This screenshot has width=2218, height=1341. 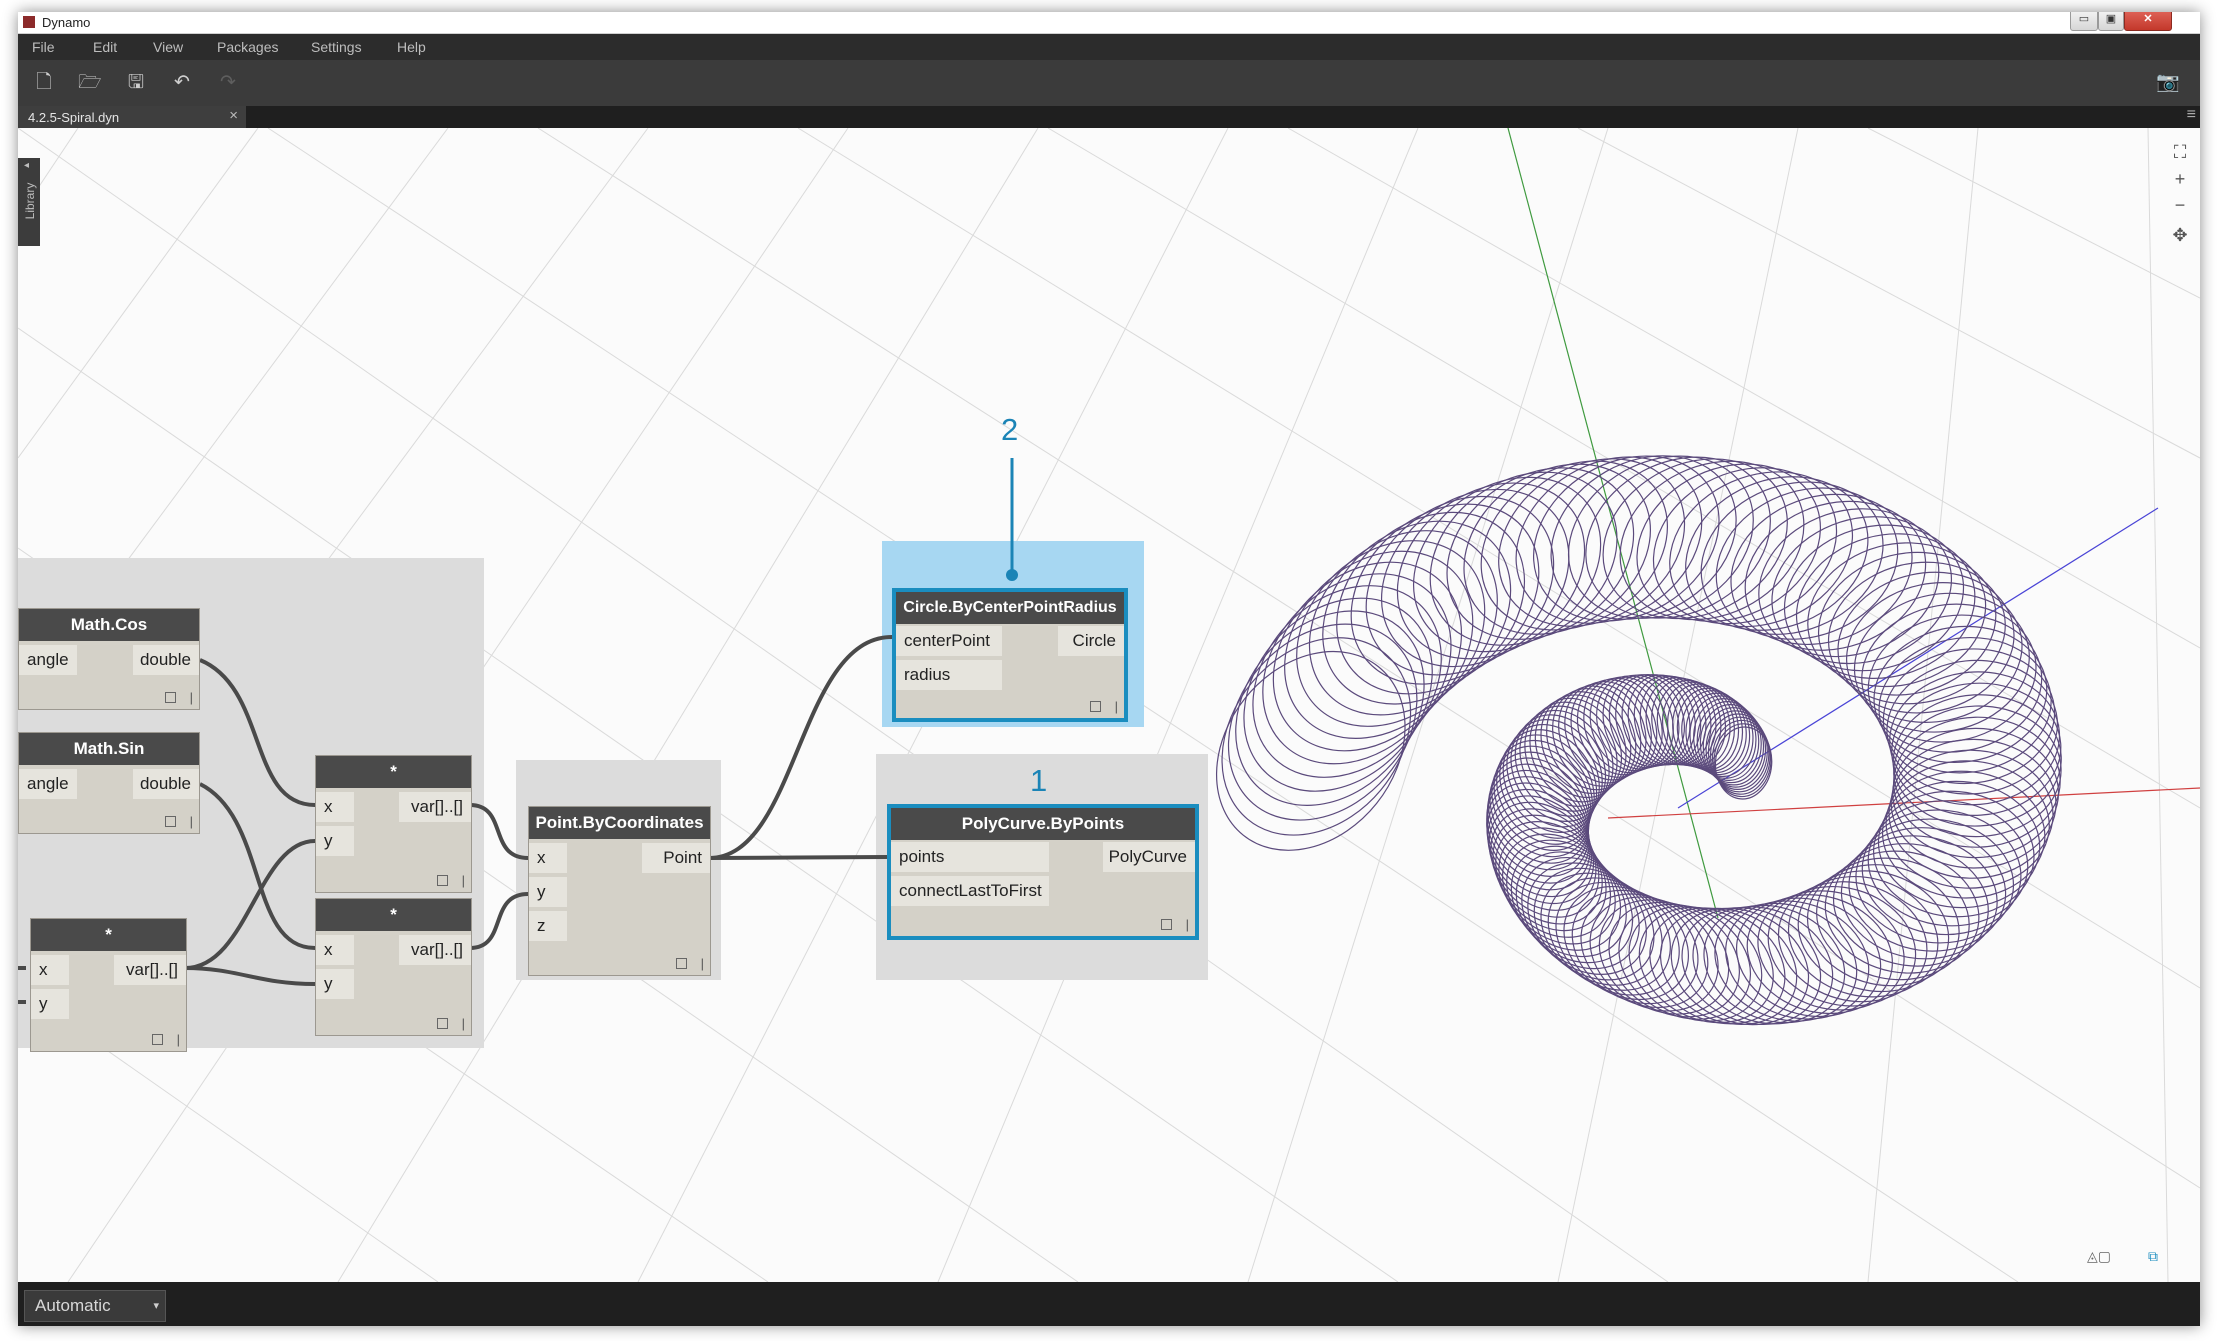 I want to click on menu-packages: Packages, so click(x=247, y=47).